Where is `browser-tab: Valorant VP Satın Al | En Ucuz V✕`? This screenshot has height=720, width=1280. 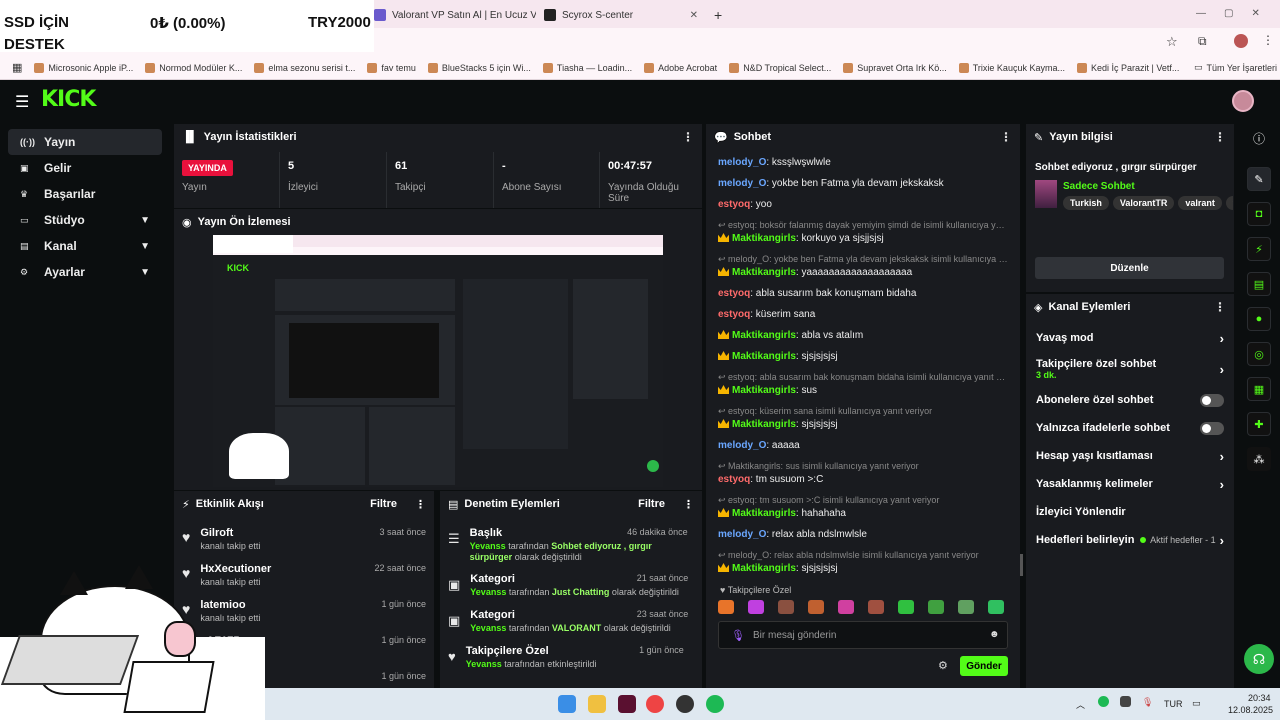
browser-tab: Valorant VP Satın Al | En Ucuz V✕ is located at coordinates (451, 15).